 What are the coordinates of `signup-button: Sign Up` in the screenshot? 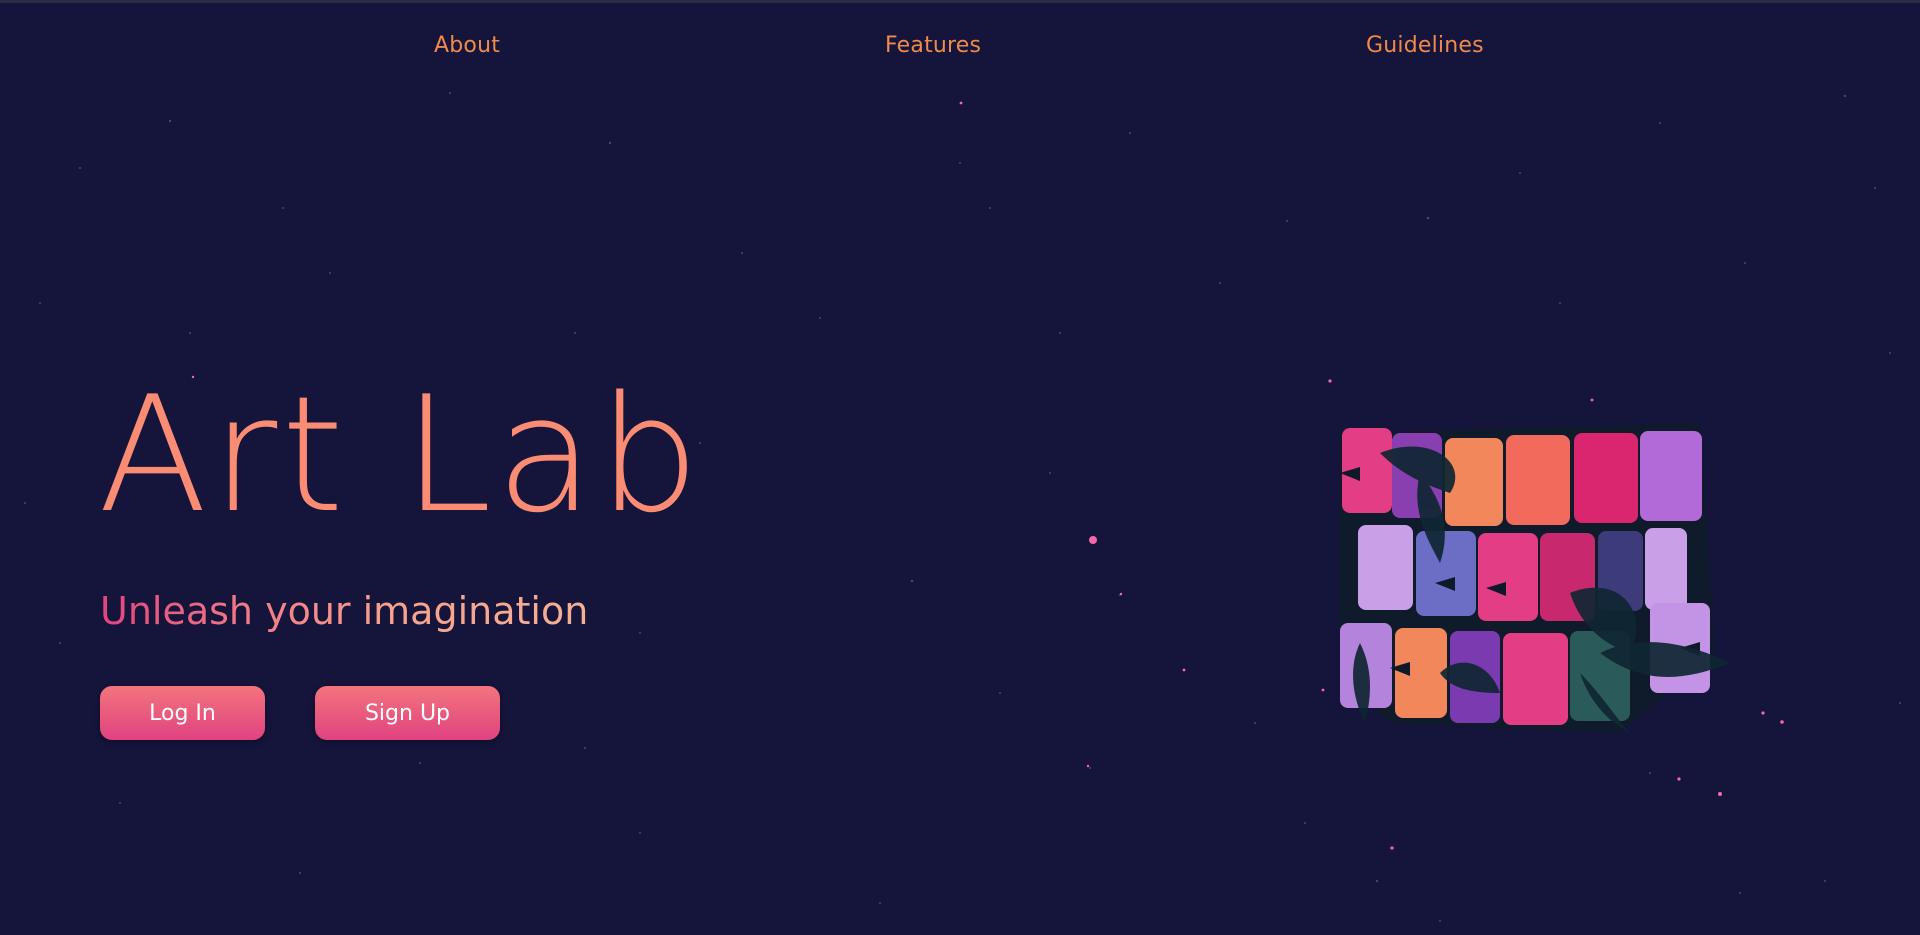 It's located at (407, 713).